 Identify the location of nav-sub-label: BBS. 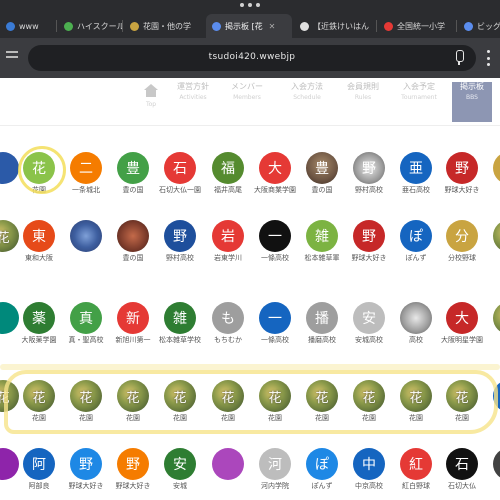
(472, 97).